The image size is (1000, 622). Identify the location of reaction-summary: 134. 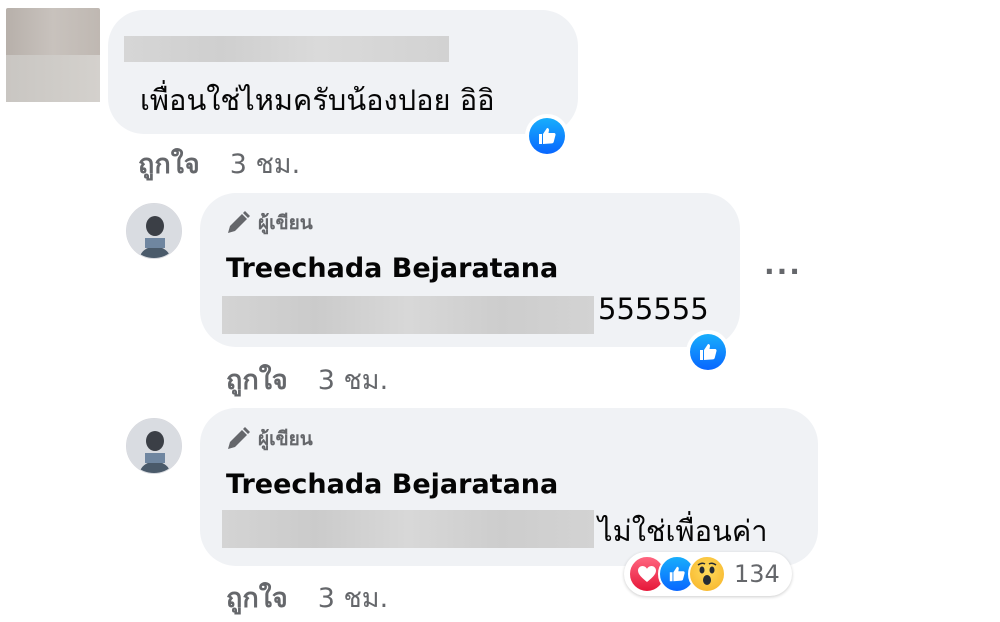
(708, 574).